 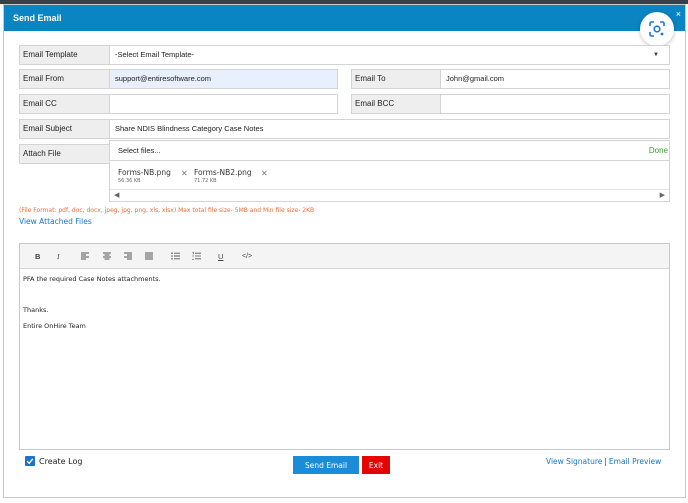 I want to click on body-line, so click(x=92, y=295).